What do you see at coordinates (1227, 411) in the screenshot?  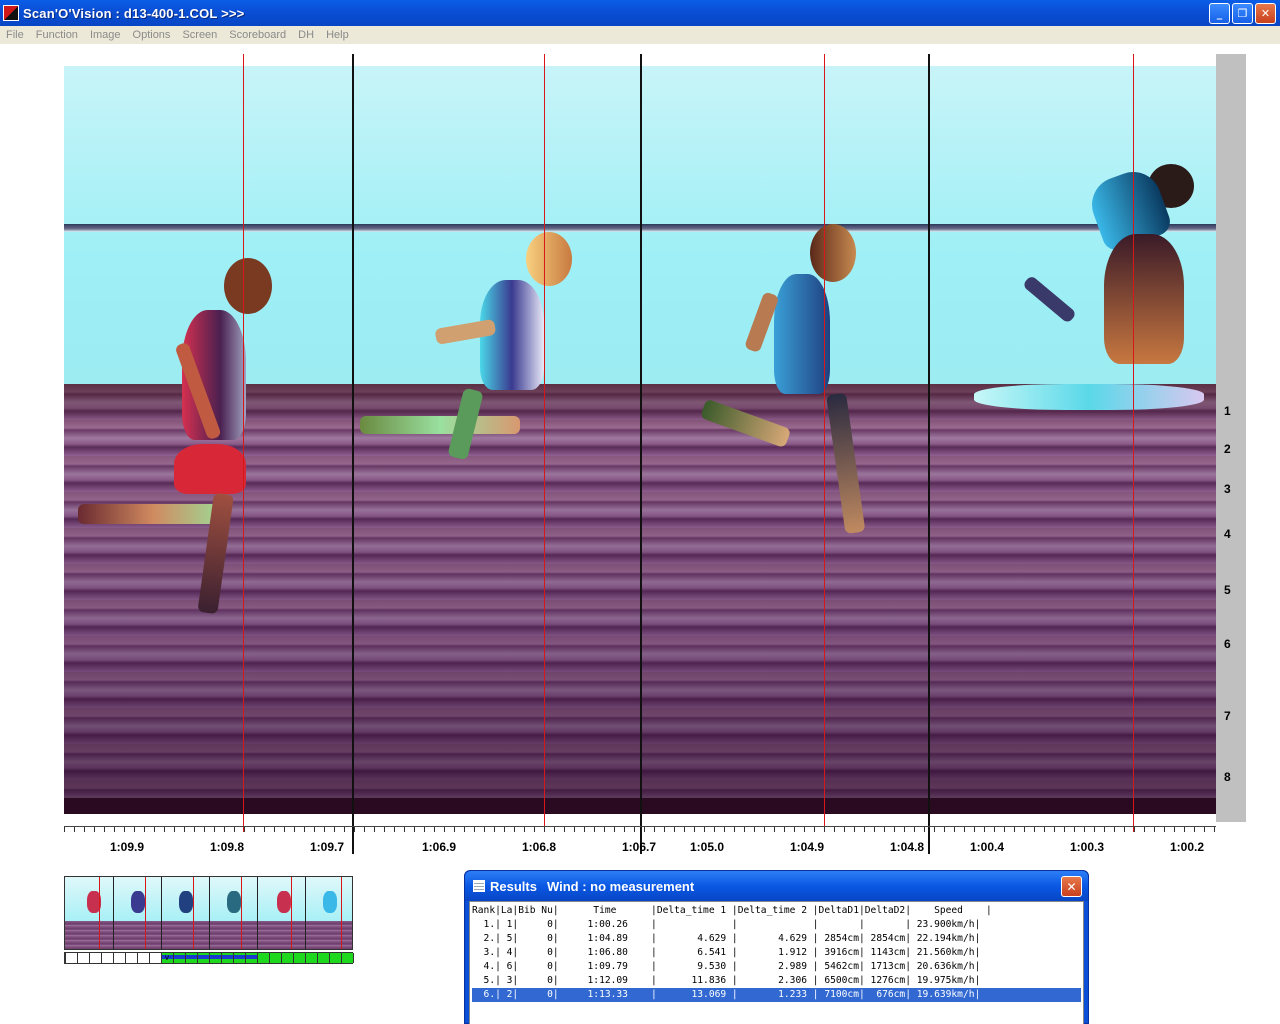 I see `lane-label: 1` at bounding box center [1227, 411].